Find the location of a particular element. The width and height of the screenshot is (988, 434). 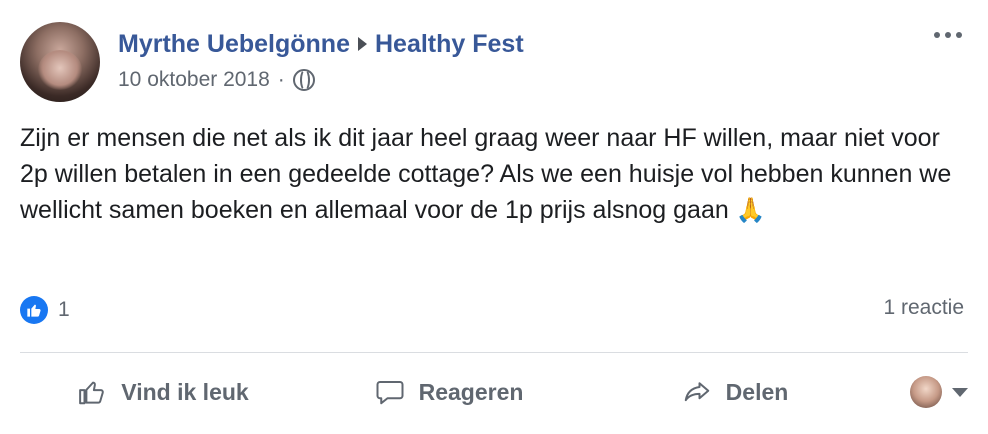

comment-button: Reageren is located at coordinates (449, 392).